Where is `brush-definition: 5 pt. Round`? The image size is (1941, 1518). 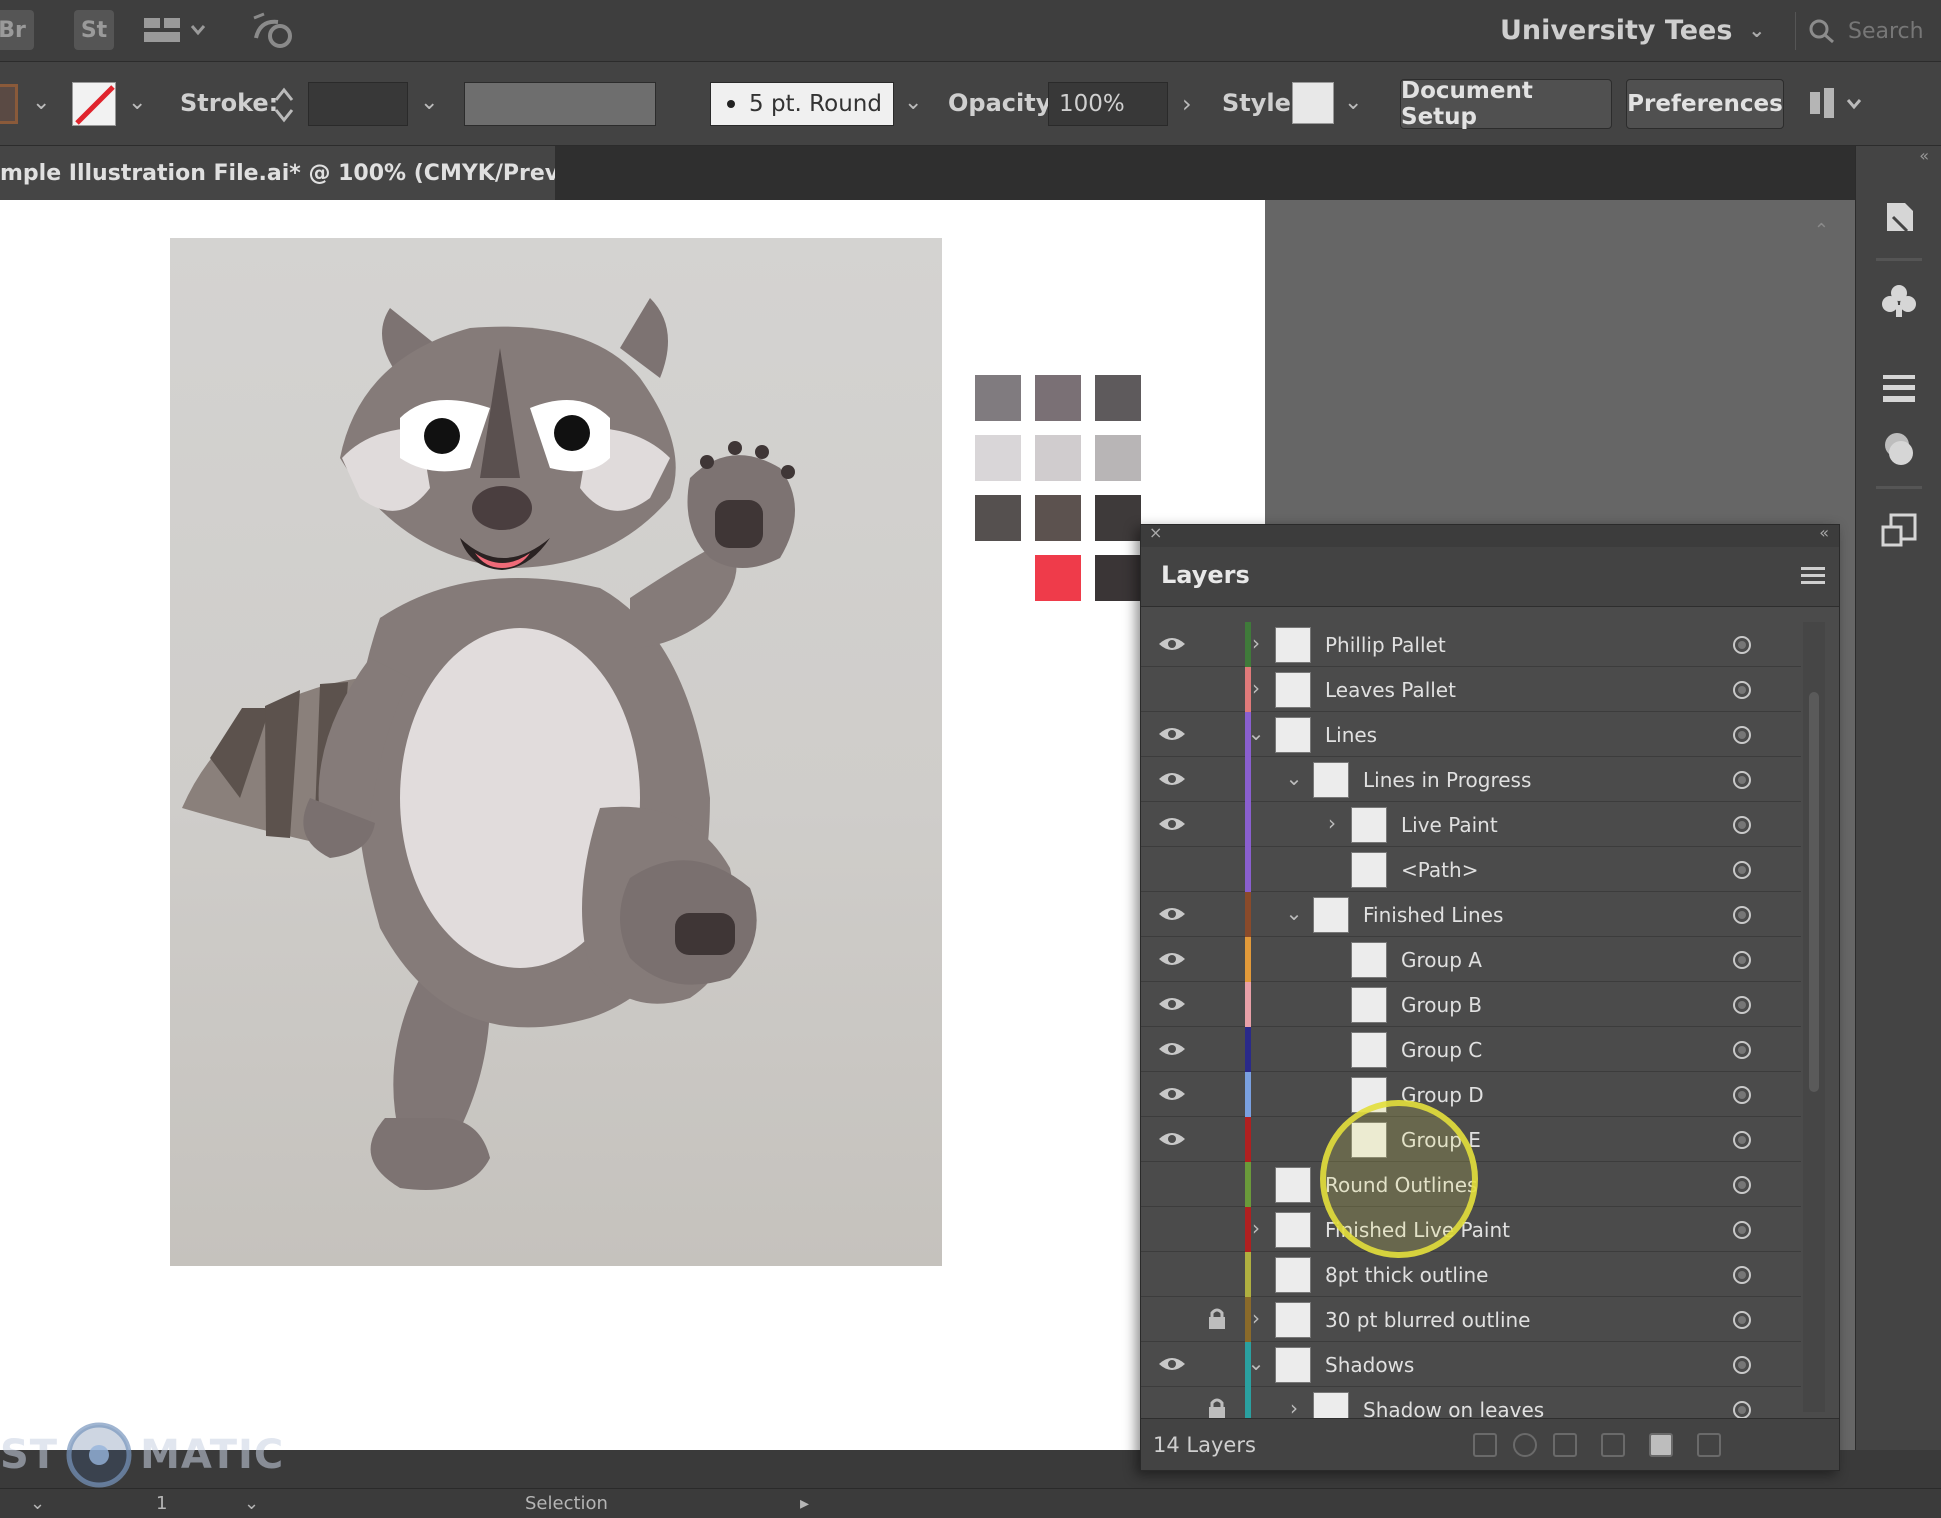
brush-definition: 5 pt. Round is located at coordinates (802, 104).